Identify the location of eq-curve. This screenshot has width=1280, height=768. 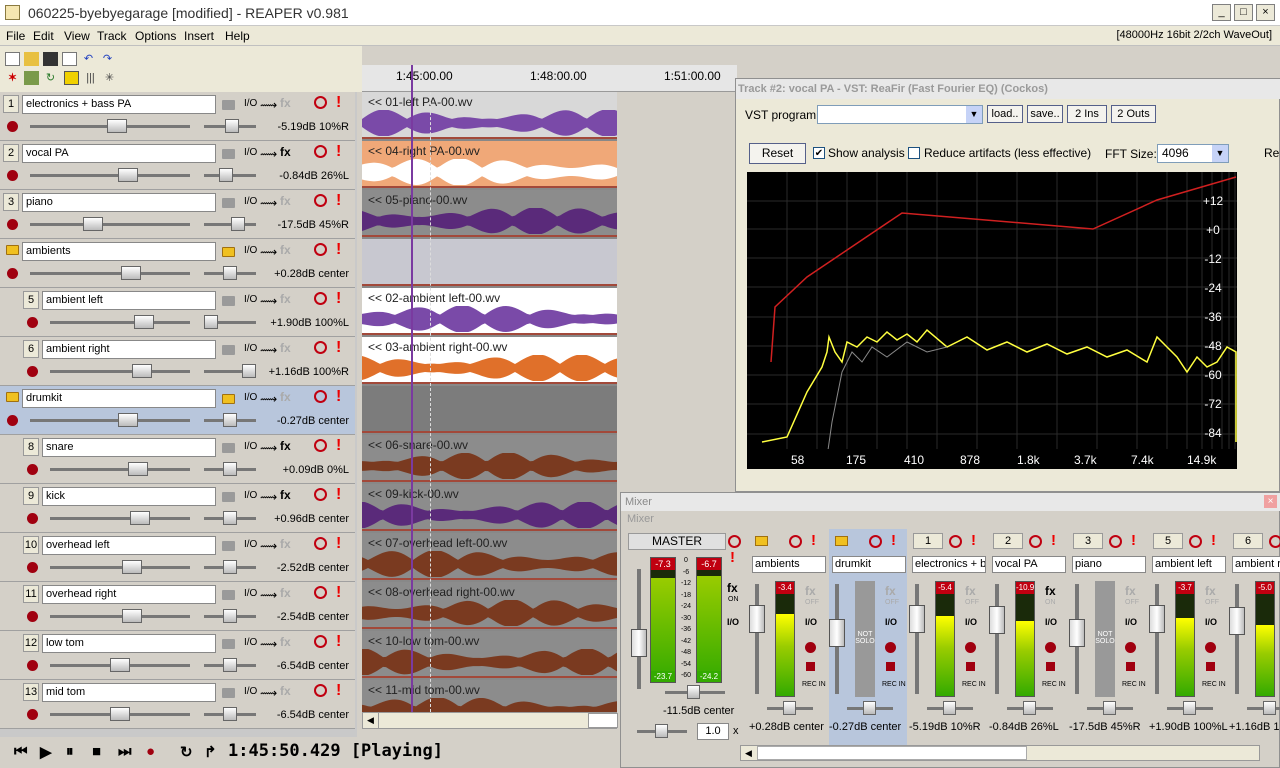
(1003, 269).